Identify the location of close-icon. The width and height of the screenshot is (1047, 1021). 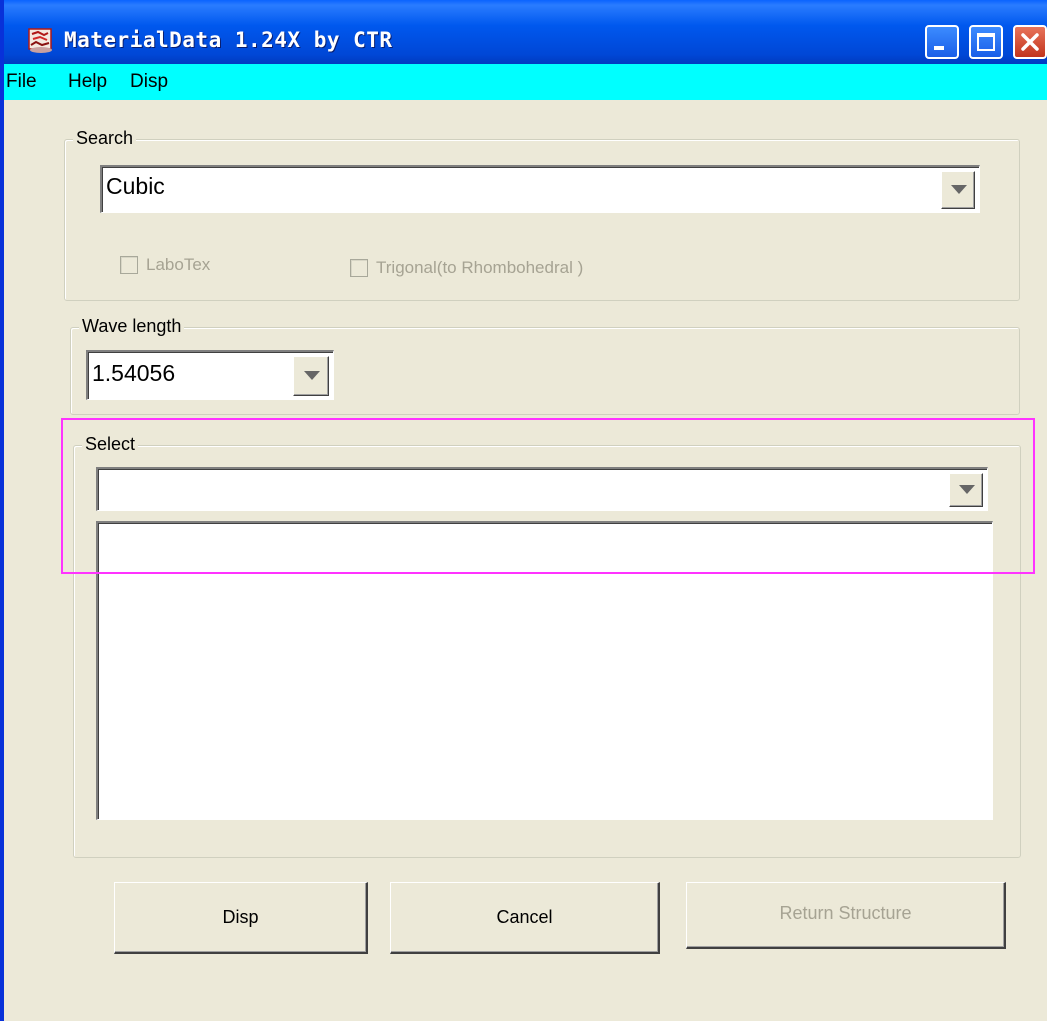
(1030, 42).